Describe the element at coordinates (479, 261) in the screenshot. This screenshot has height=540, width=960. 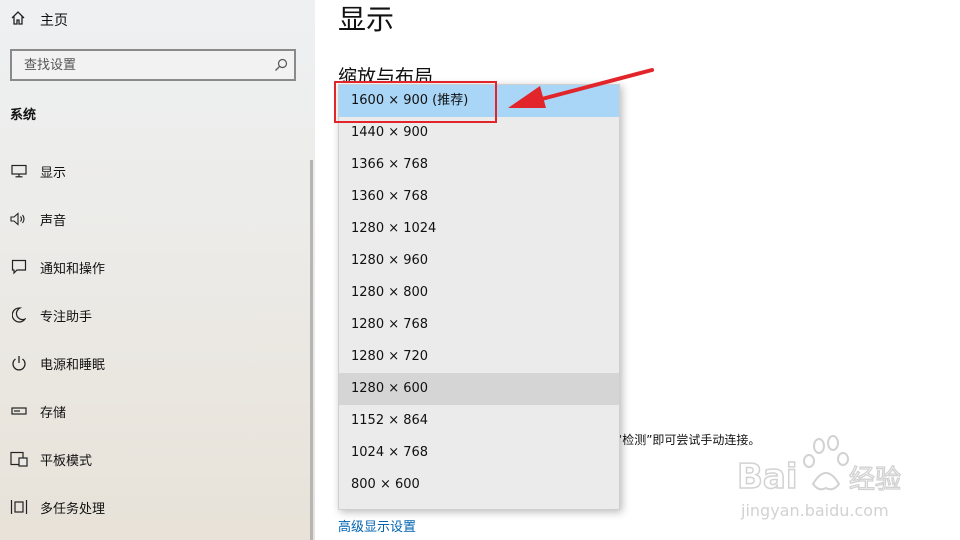
I see `resolution-option: 1280 × 960` at that location.